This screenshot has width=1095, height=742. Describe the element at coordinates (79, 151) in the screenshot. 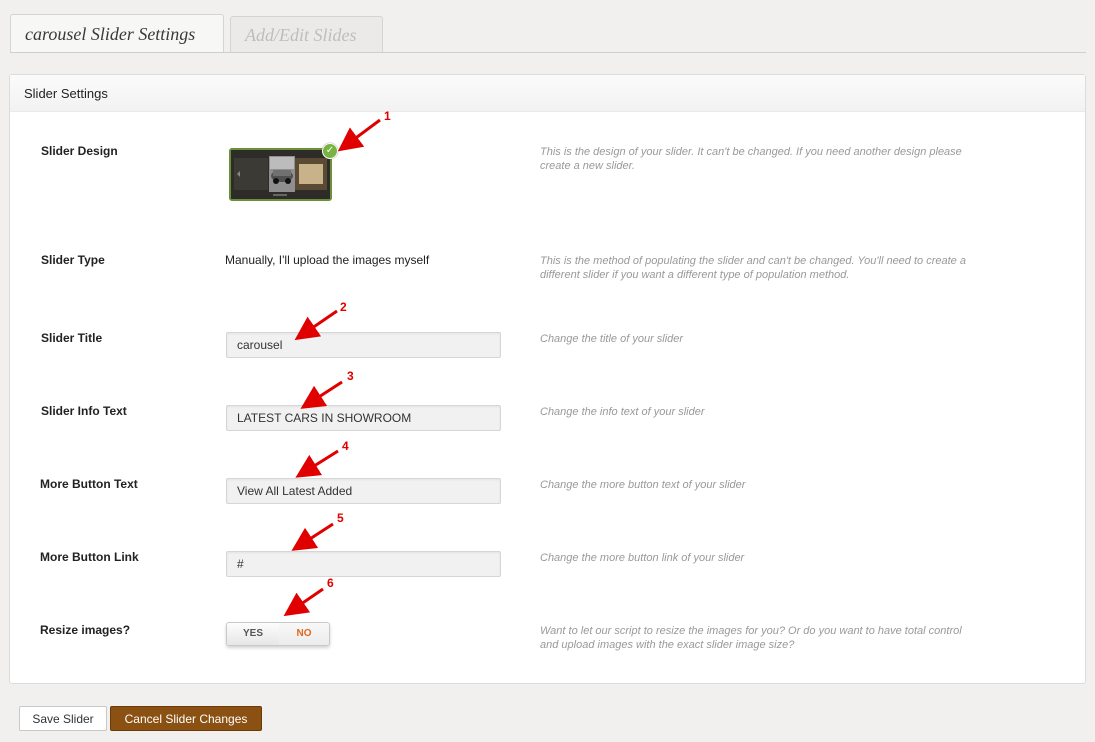

I see `slider-design-label: Slider Design` at that location.